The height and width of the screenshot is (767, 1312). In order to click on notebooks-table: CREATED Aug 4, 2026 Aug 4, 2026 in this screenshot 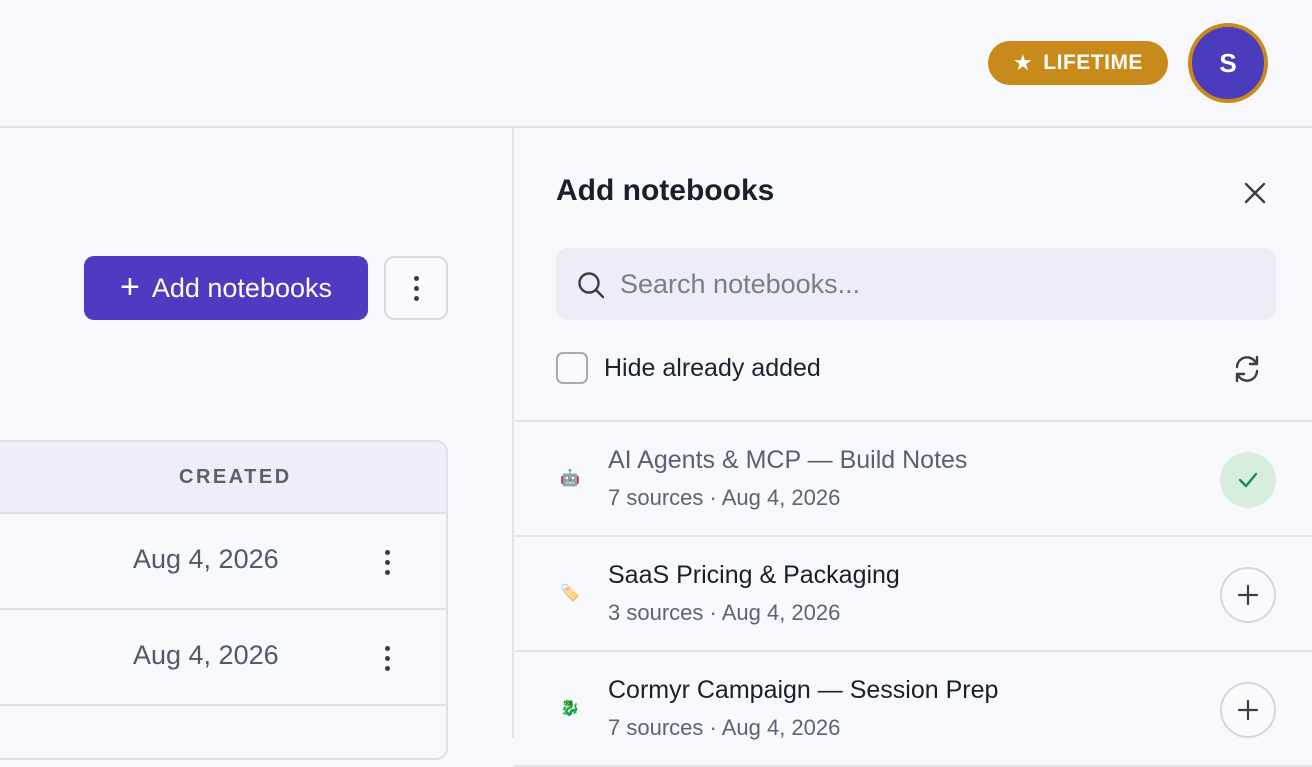, I will do `click(224, 600)`.